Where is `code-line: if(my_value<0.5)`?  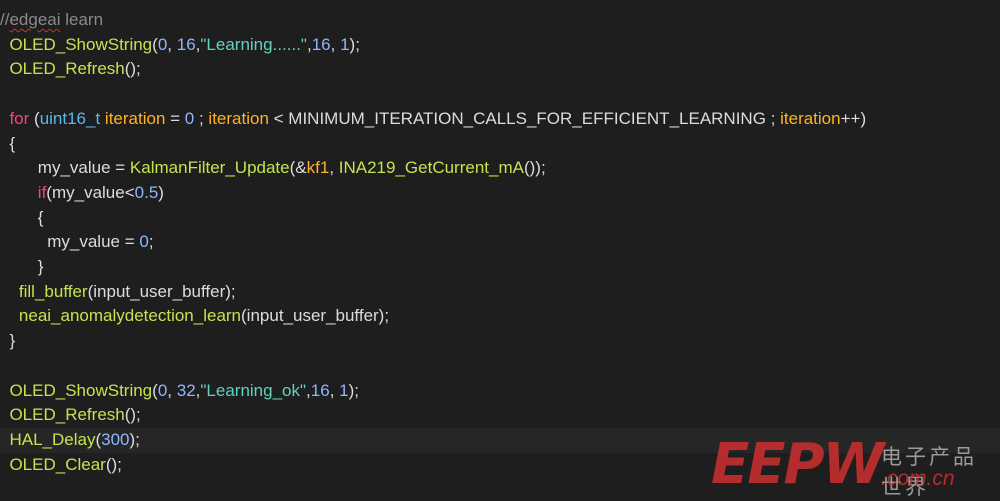 code-line: if(my_value<0.5) is located at coordinates (500, 193).